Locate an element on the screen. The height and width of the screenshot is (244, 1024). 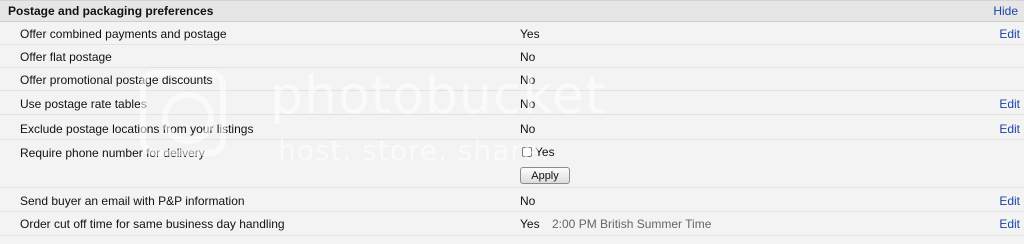
section-title: Postage and packaging preferences is located at coordinates (111, 11).